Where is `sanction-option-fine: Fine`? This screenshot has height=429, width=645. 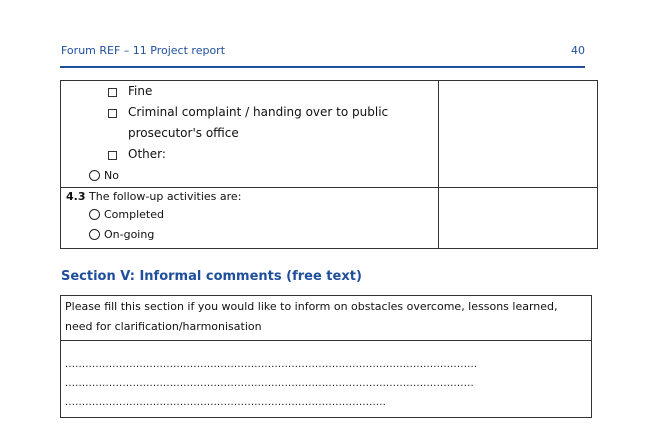
sanction-option-fine: Fine is located at coordinates (273, 91).